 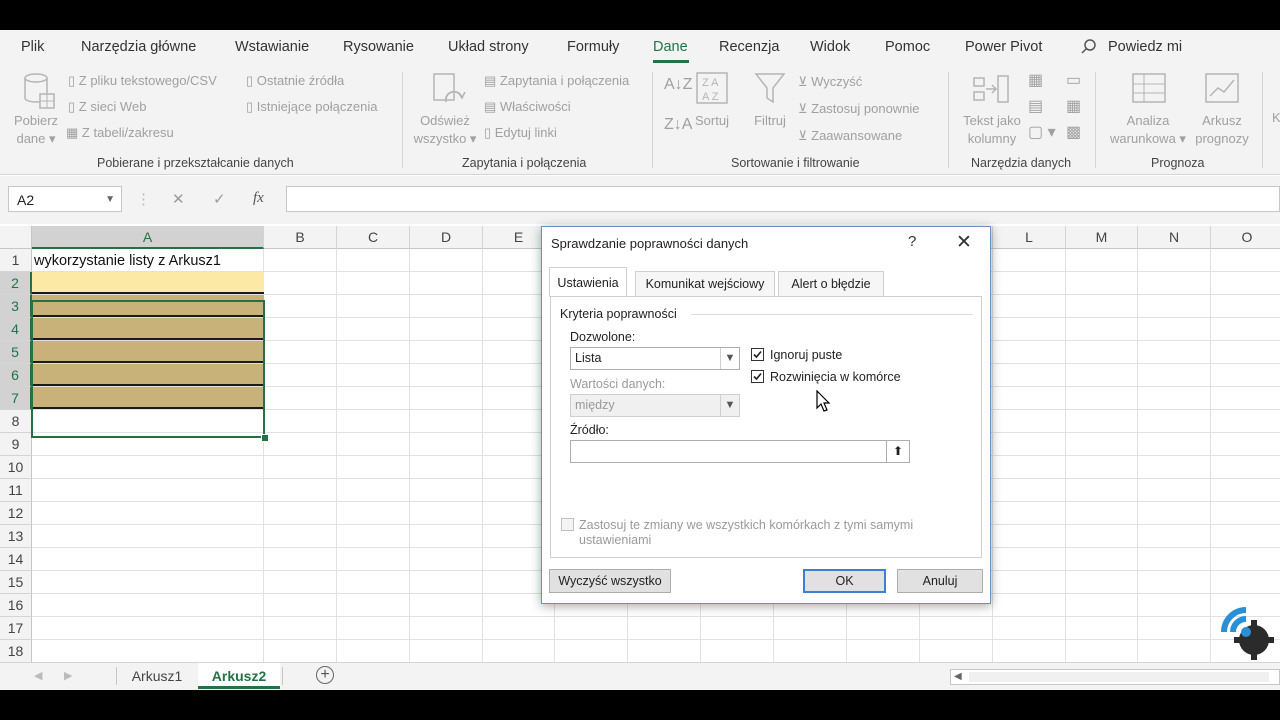 What do you see at coordinates (783, 199) in the screenshot?
I see `formula-input` at bounding box center [783, 199].